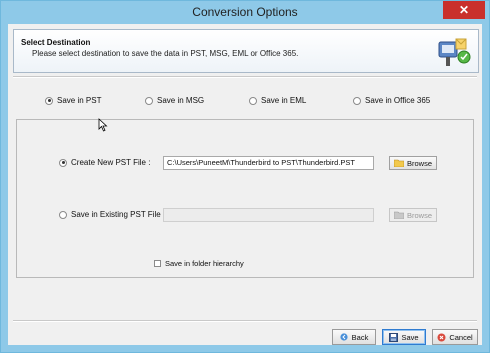 This screenshot has height=353, width=490. I want to click on window-title: Conversion Options, so click(245, 12).